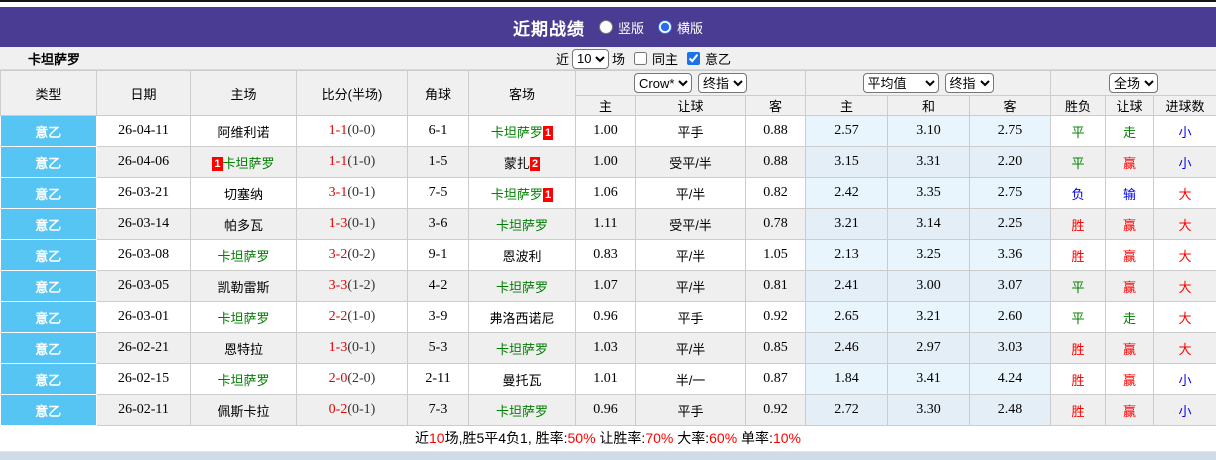 This screenshot has height=460, width=1216. Describe the element at coordinates (665, 27) in the screenshot. I see `horizontal-radio` at that location.